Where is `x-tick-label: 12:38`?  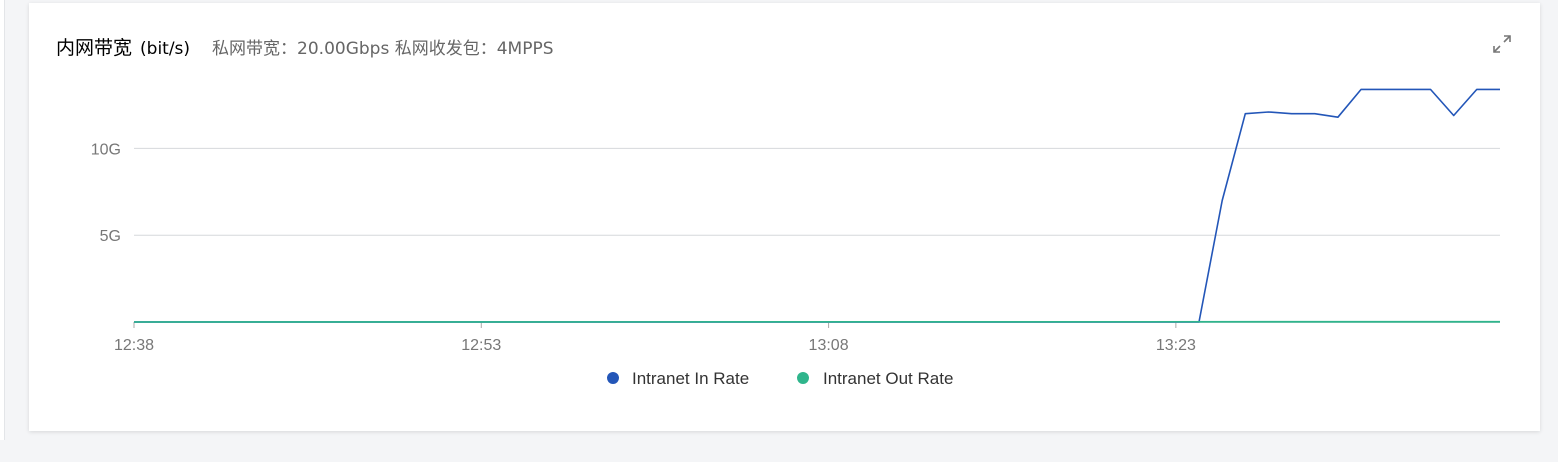
x-tick-label: 12:38 is located at coordinates (134, 345).